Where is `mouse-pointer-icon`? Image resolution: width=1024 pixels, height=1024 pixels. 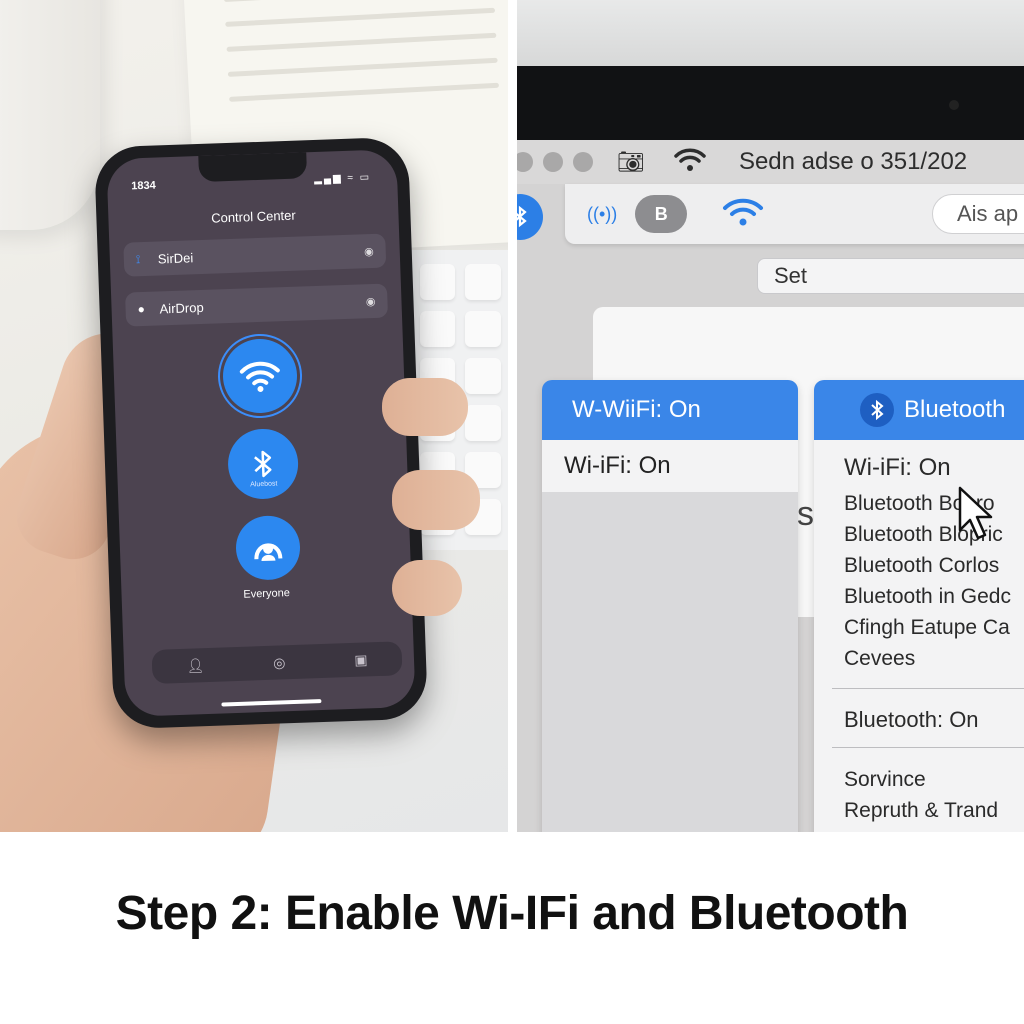 mouse-pointer-icon is located at coordinates (975, 513).